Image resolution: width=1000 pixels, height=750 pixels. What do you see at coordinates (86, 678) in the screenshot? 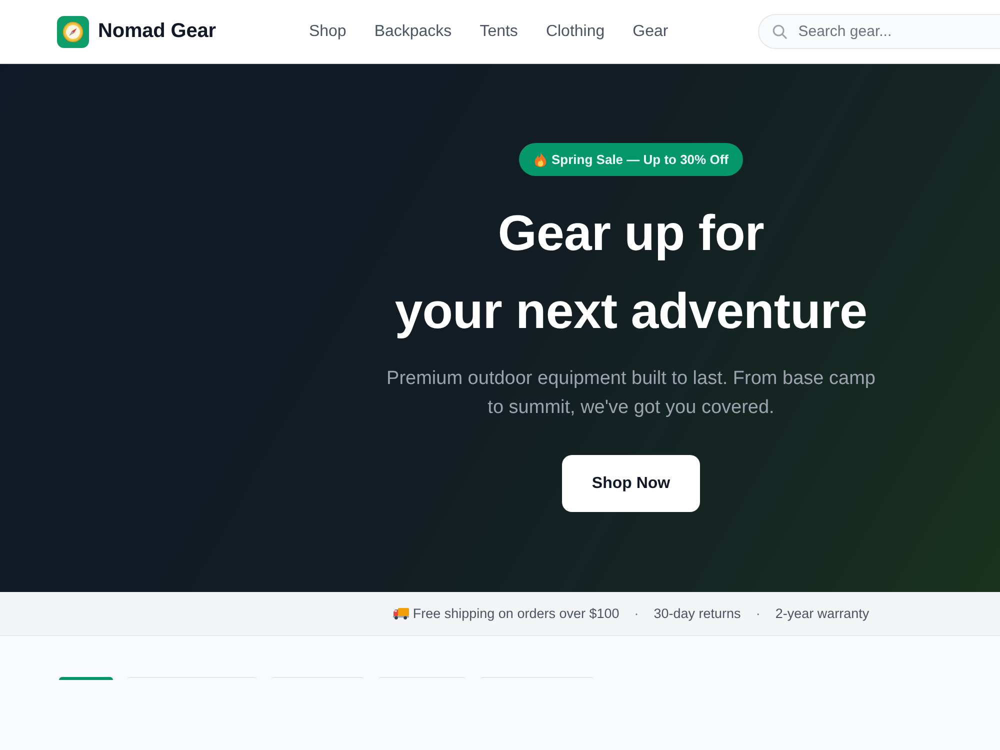
I see `category-pill` at bounding box center [86, 678].